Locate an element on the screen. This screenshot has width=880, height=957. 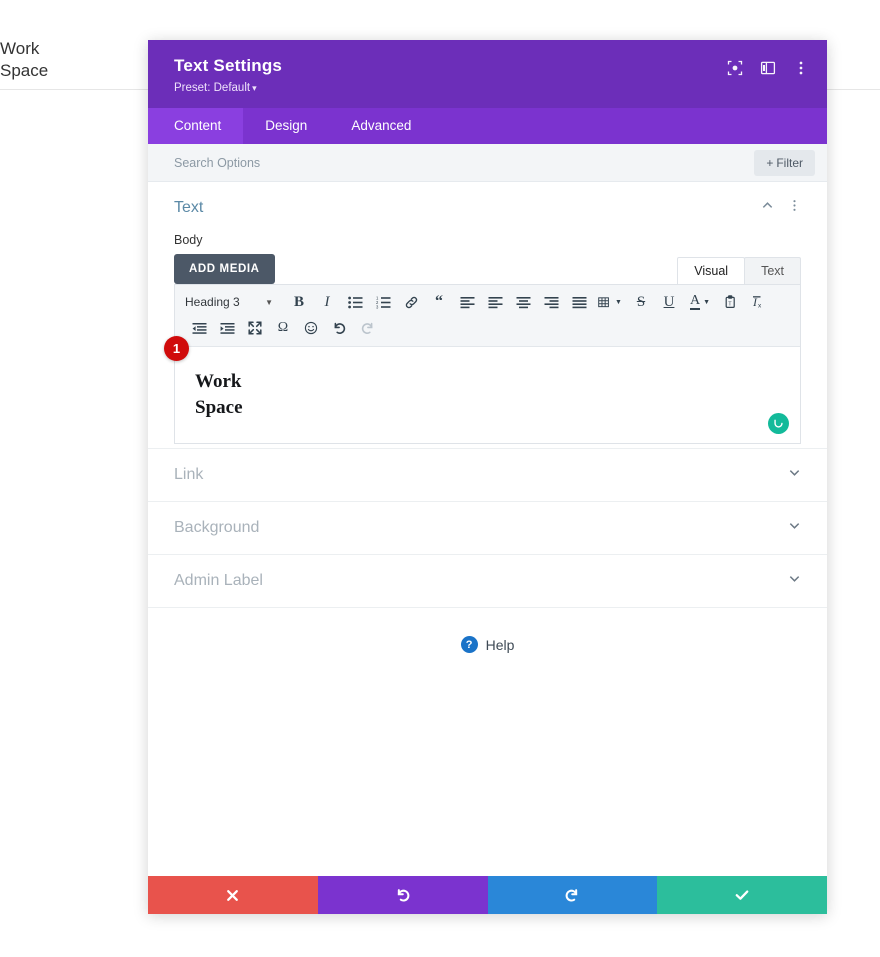
table-icon: ▼ is located at coordinates (610, 302).